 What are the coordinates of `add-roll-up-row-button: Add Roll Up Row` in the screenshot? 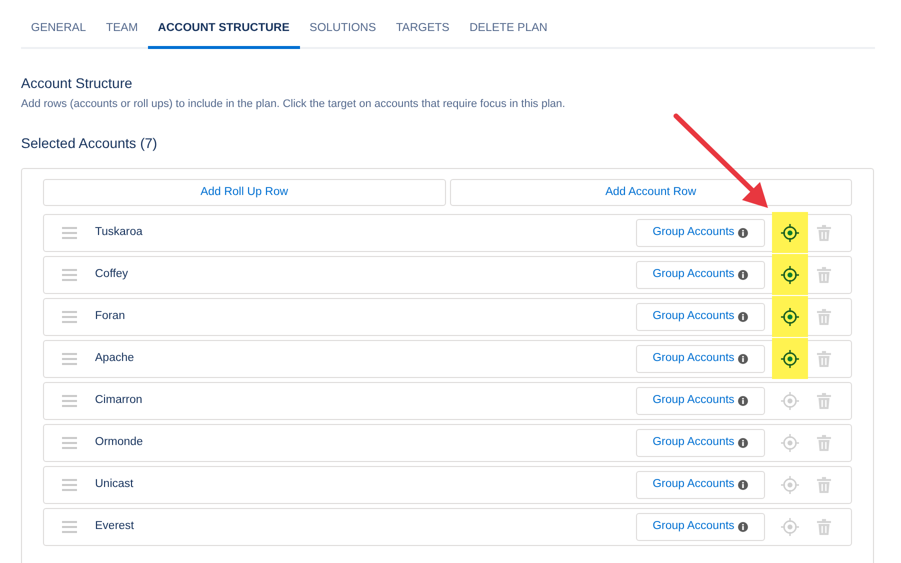 It's located at (244, 192).